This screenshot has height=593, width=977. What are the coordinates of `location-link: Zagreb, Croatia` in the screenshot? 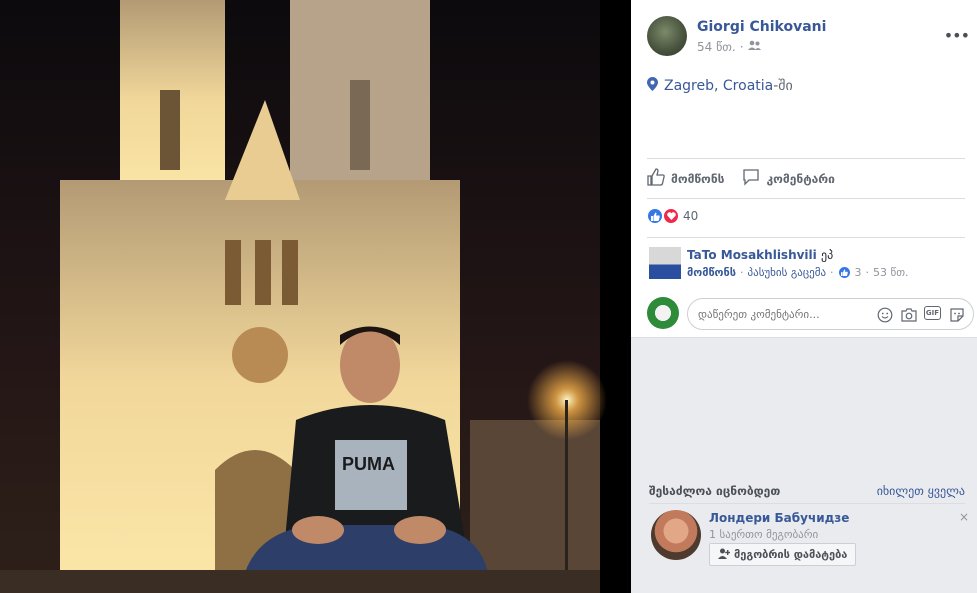 It's located at (718, 86).